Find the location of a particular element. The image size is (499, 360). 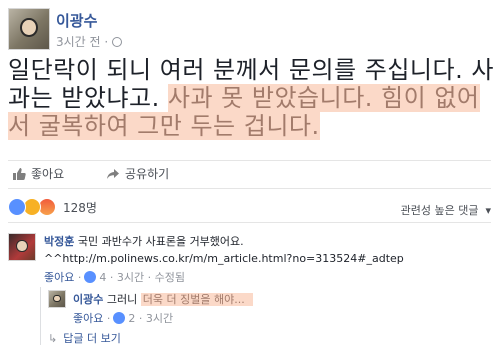

share-icon is located at coordinates (113, 173).